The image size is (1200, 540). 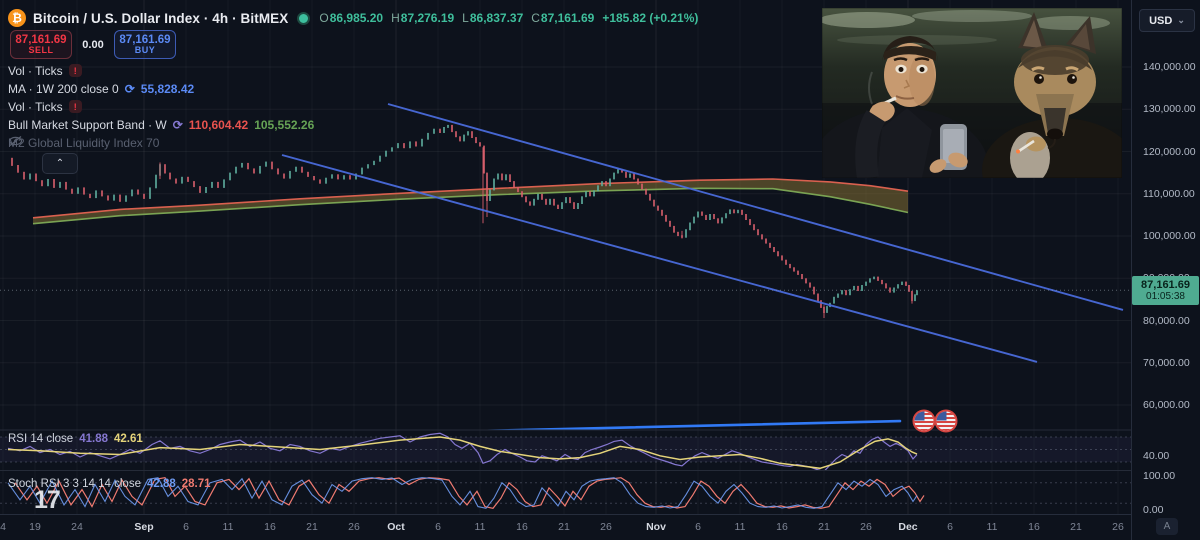 I want to click on legend-row-volume-1: Vol · Ticks !, so click(x=45, y=70).